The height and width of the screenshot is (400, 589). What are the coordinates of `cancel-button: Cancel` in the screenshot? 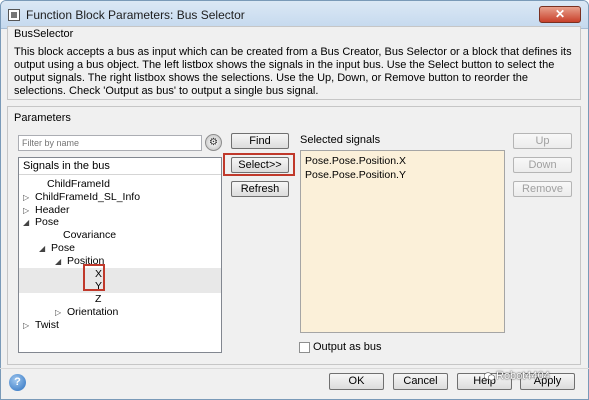 It's located at (420, 381).